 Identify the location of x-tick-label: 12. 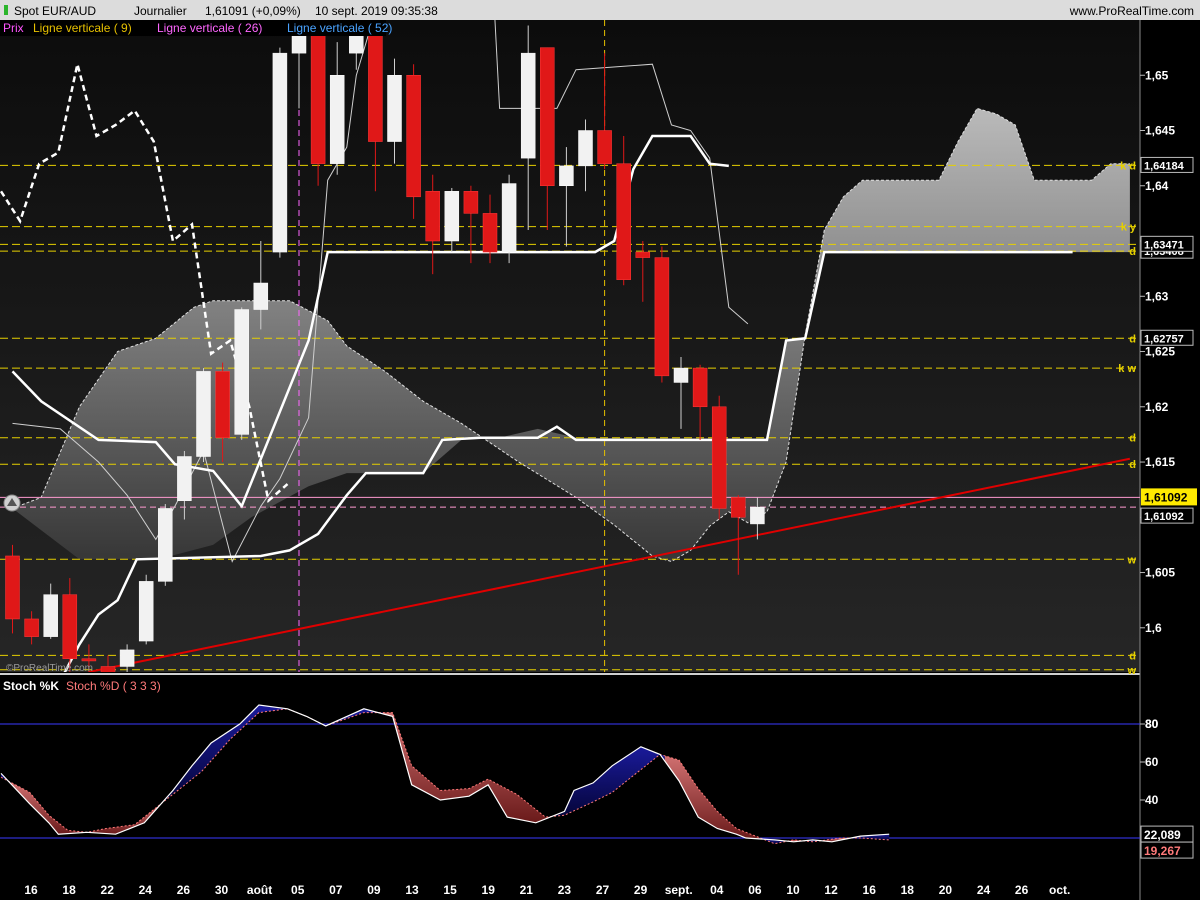
(831, 890).